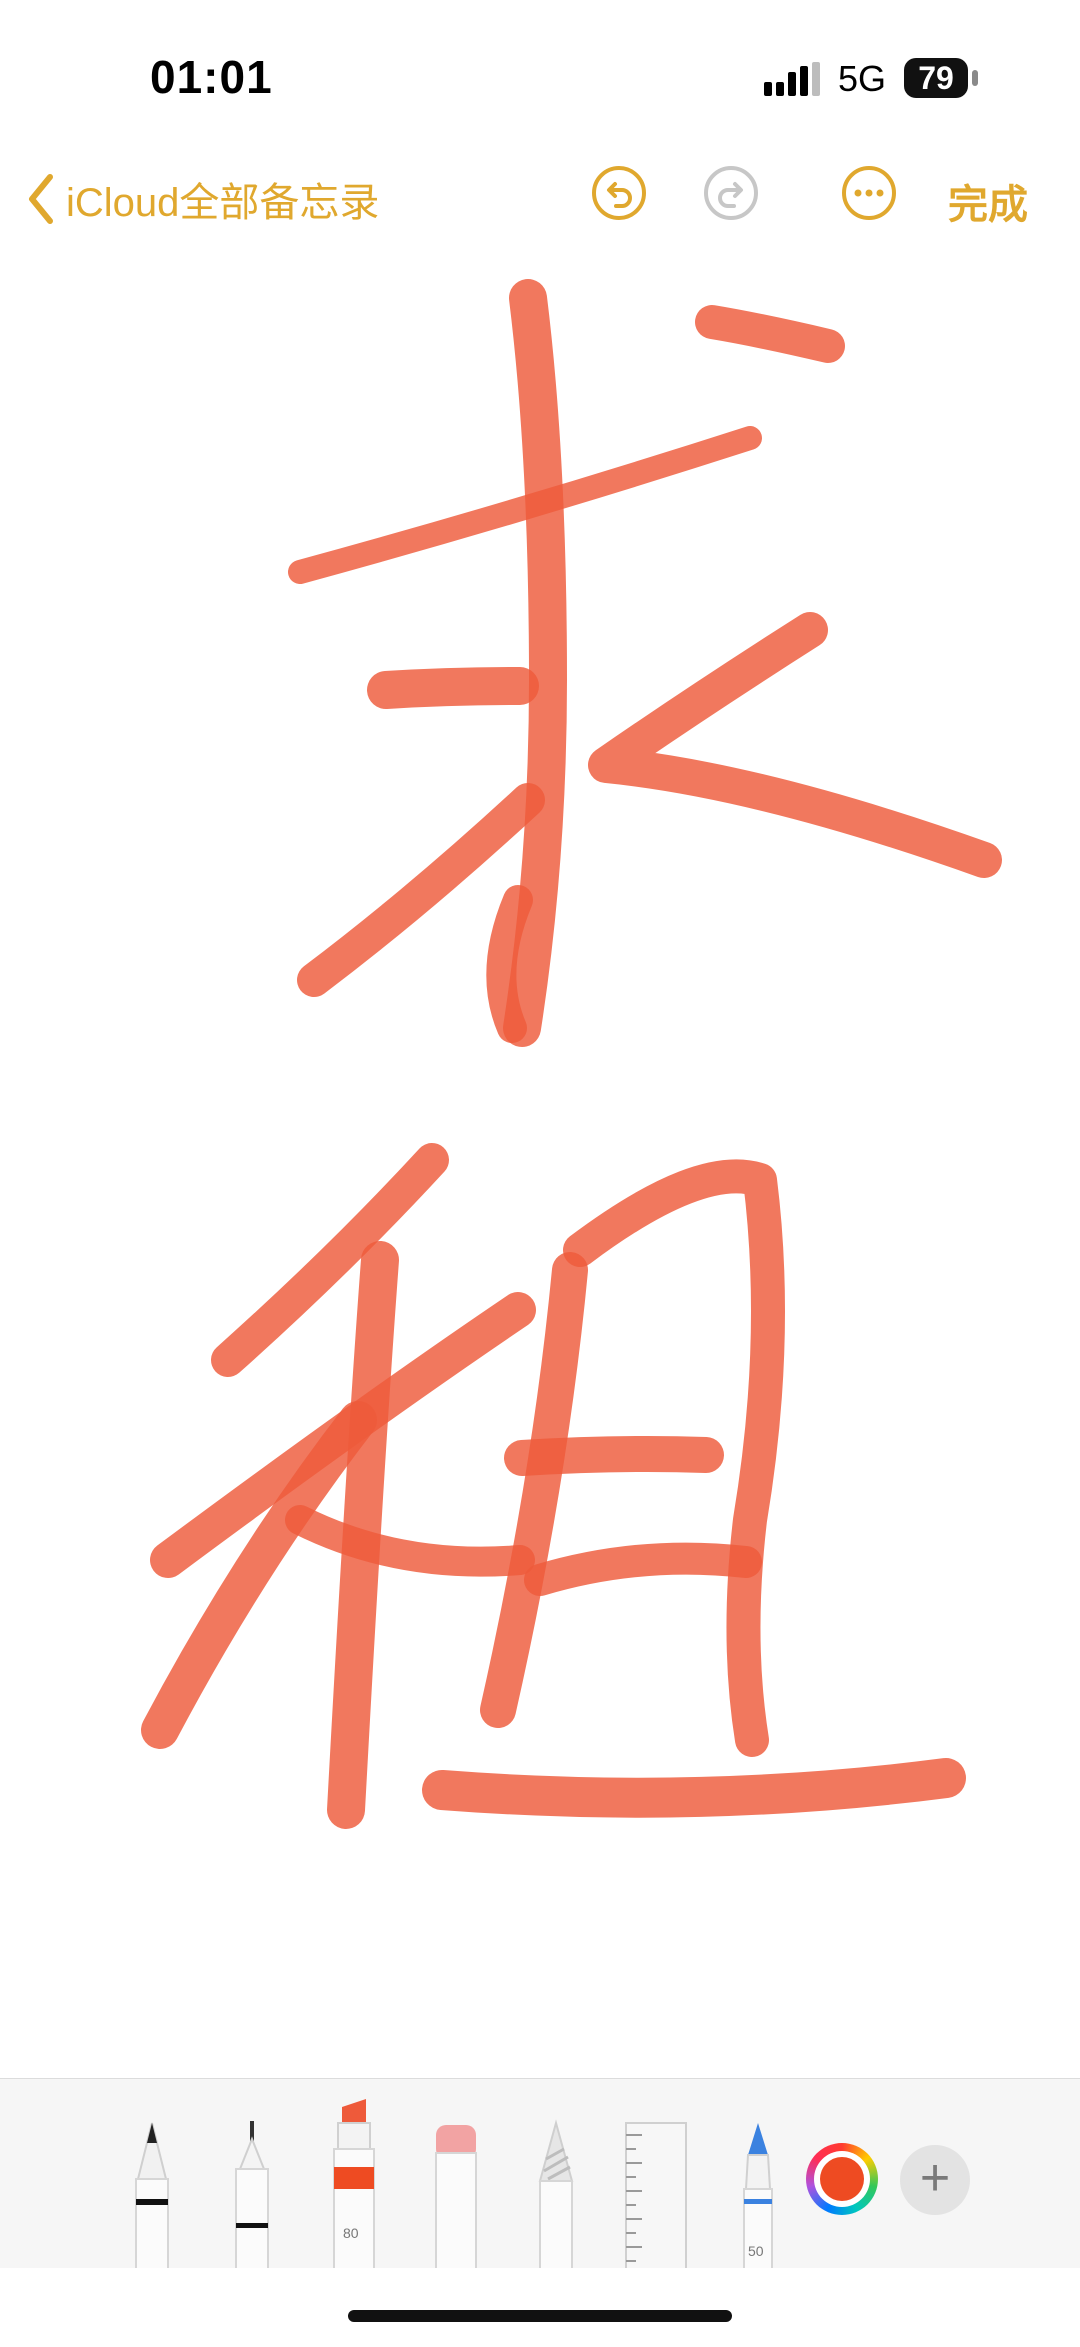  Describe the element at coordinates (223, 203) in the screenshot. I see `back-label: iCloud全部备忘录` at that location.